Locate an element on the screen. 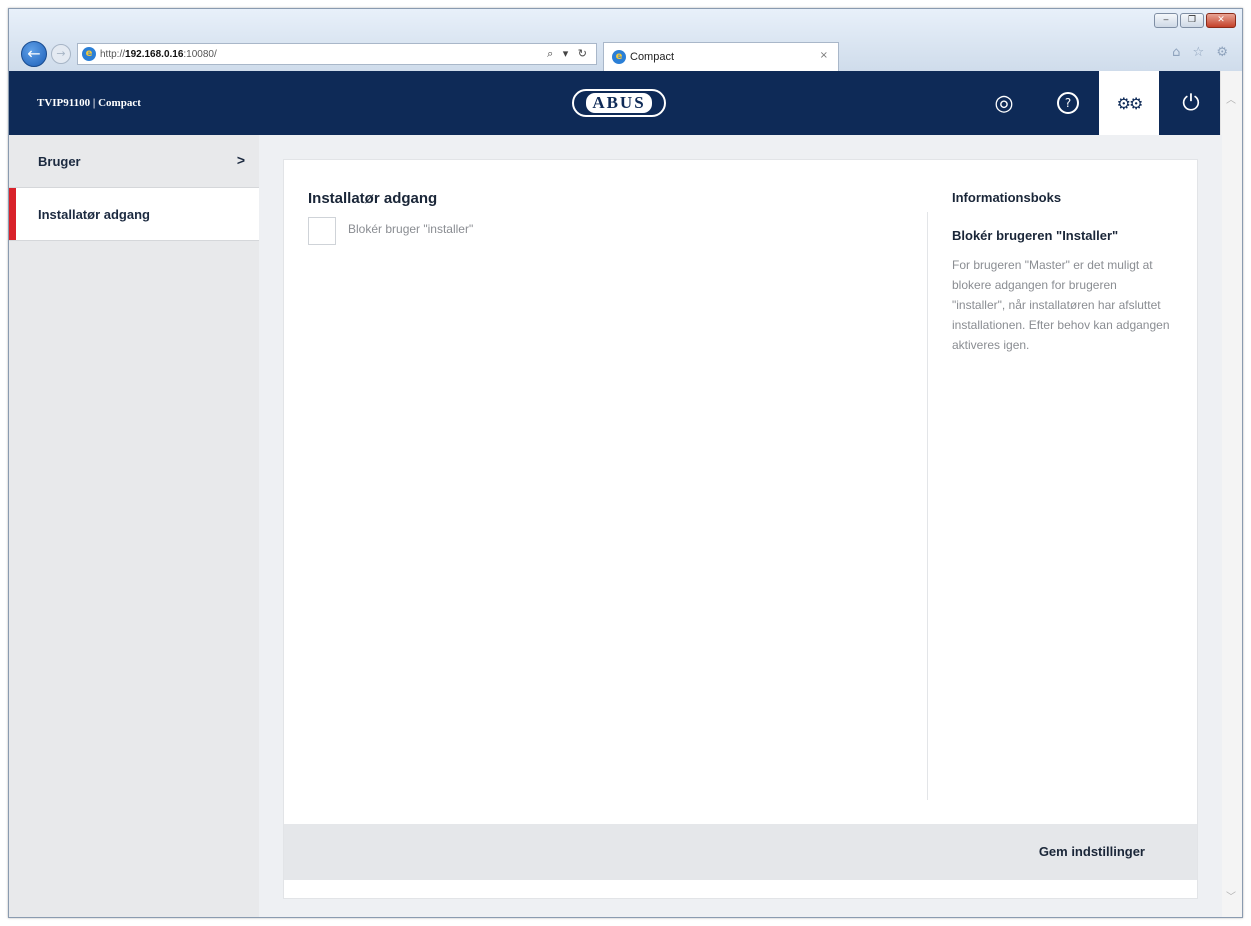 The height and width of the screenshot is (926, 1251). maximize-button: ❐ is located at coordinates (1192, 20).